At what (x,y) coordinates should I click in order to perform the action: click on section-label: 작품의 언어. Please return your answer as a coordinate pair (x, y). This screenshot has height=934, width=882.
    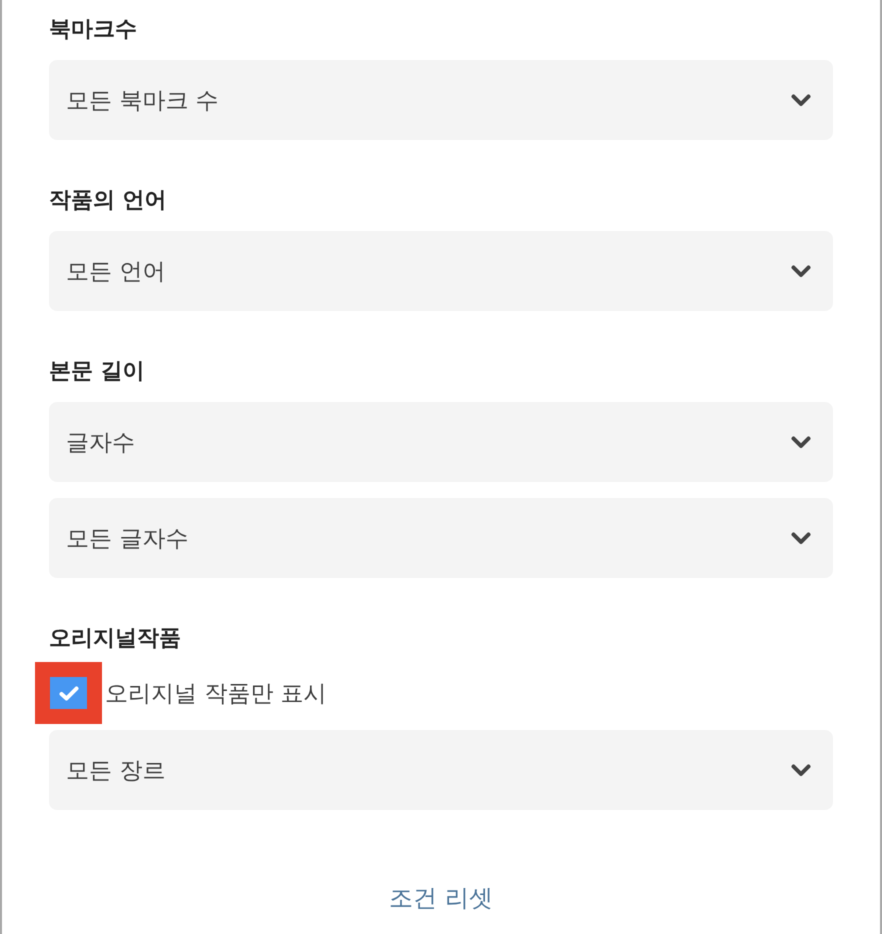
    Looking at the image, I should click on (108, 201).